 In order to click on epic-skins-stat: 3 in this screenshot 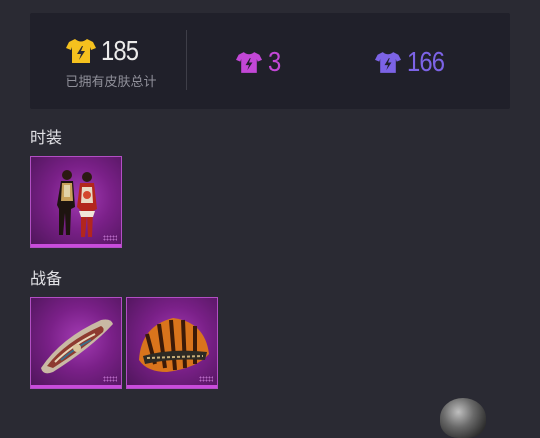, I will do `click(259, 62)`.